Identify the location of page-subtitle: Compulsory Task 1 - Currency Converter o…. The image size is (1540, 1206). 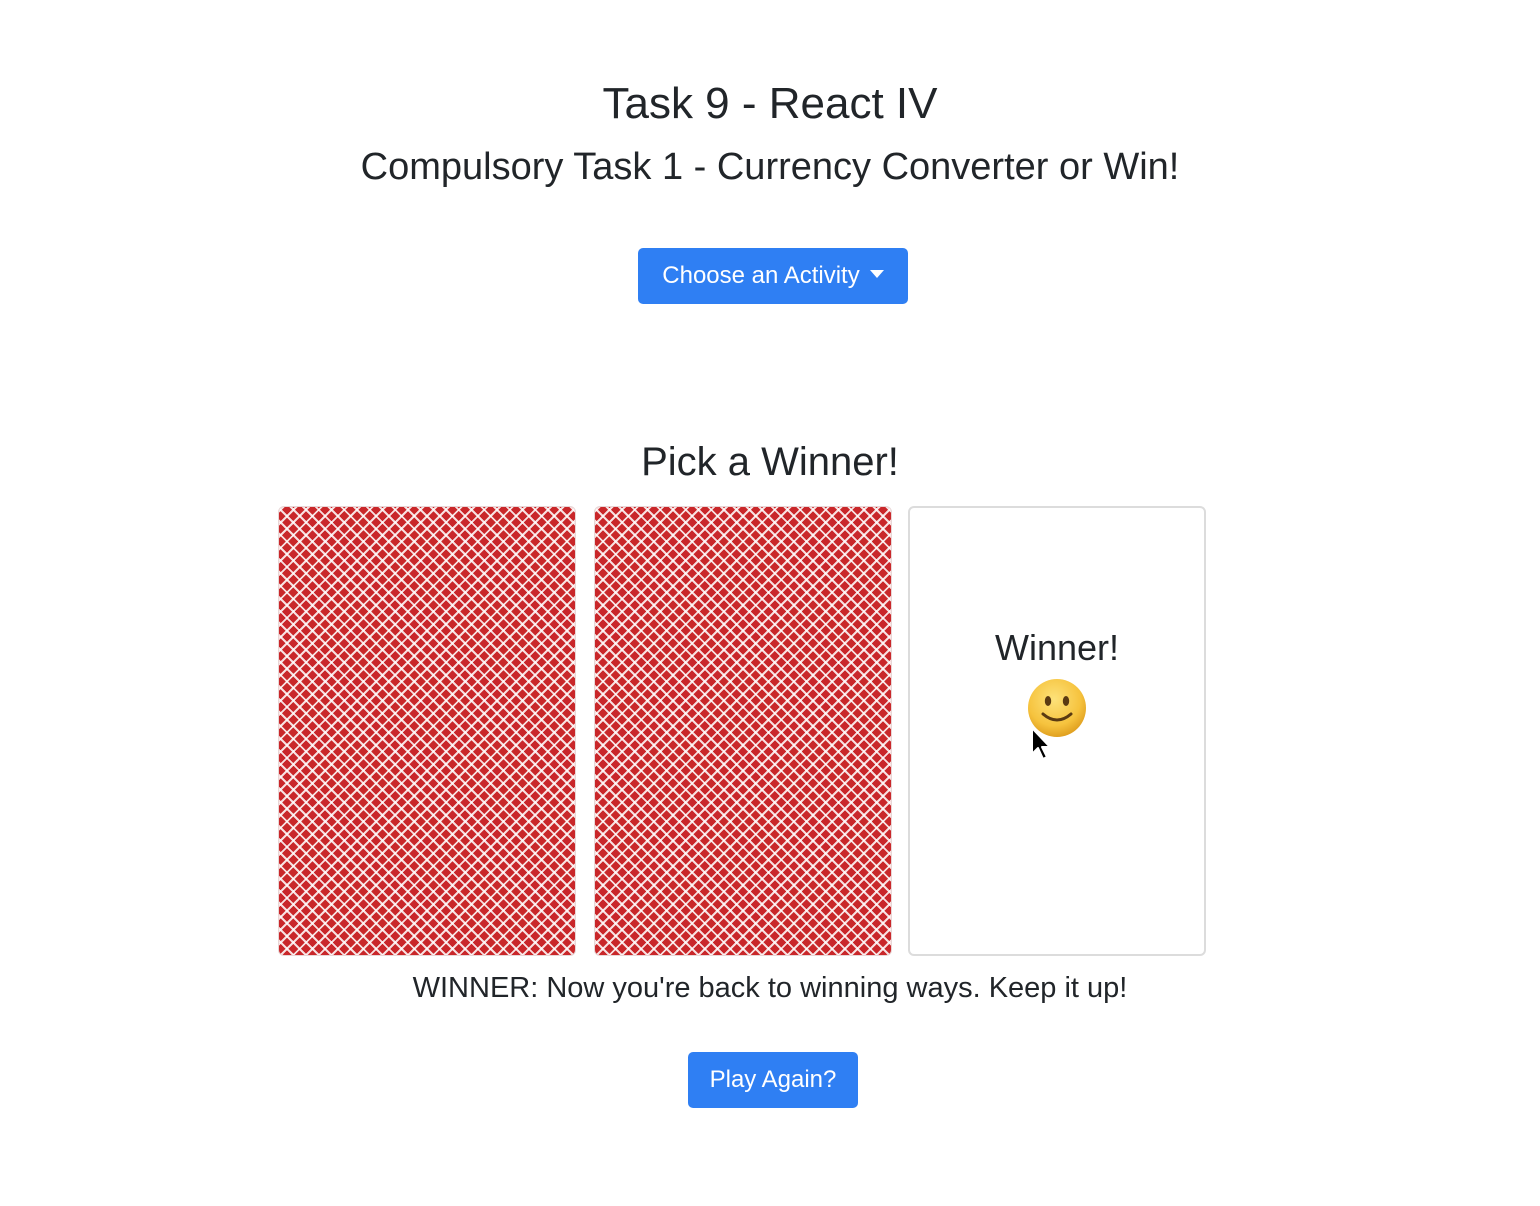
(770, 167).